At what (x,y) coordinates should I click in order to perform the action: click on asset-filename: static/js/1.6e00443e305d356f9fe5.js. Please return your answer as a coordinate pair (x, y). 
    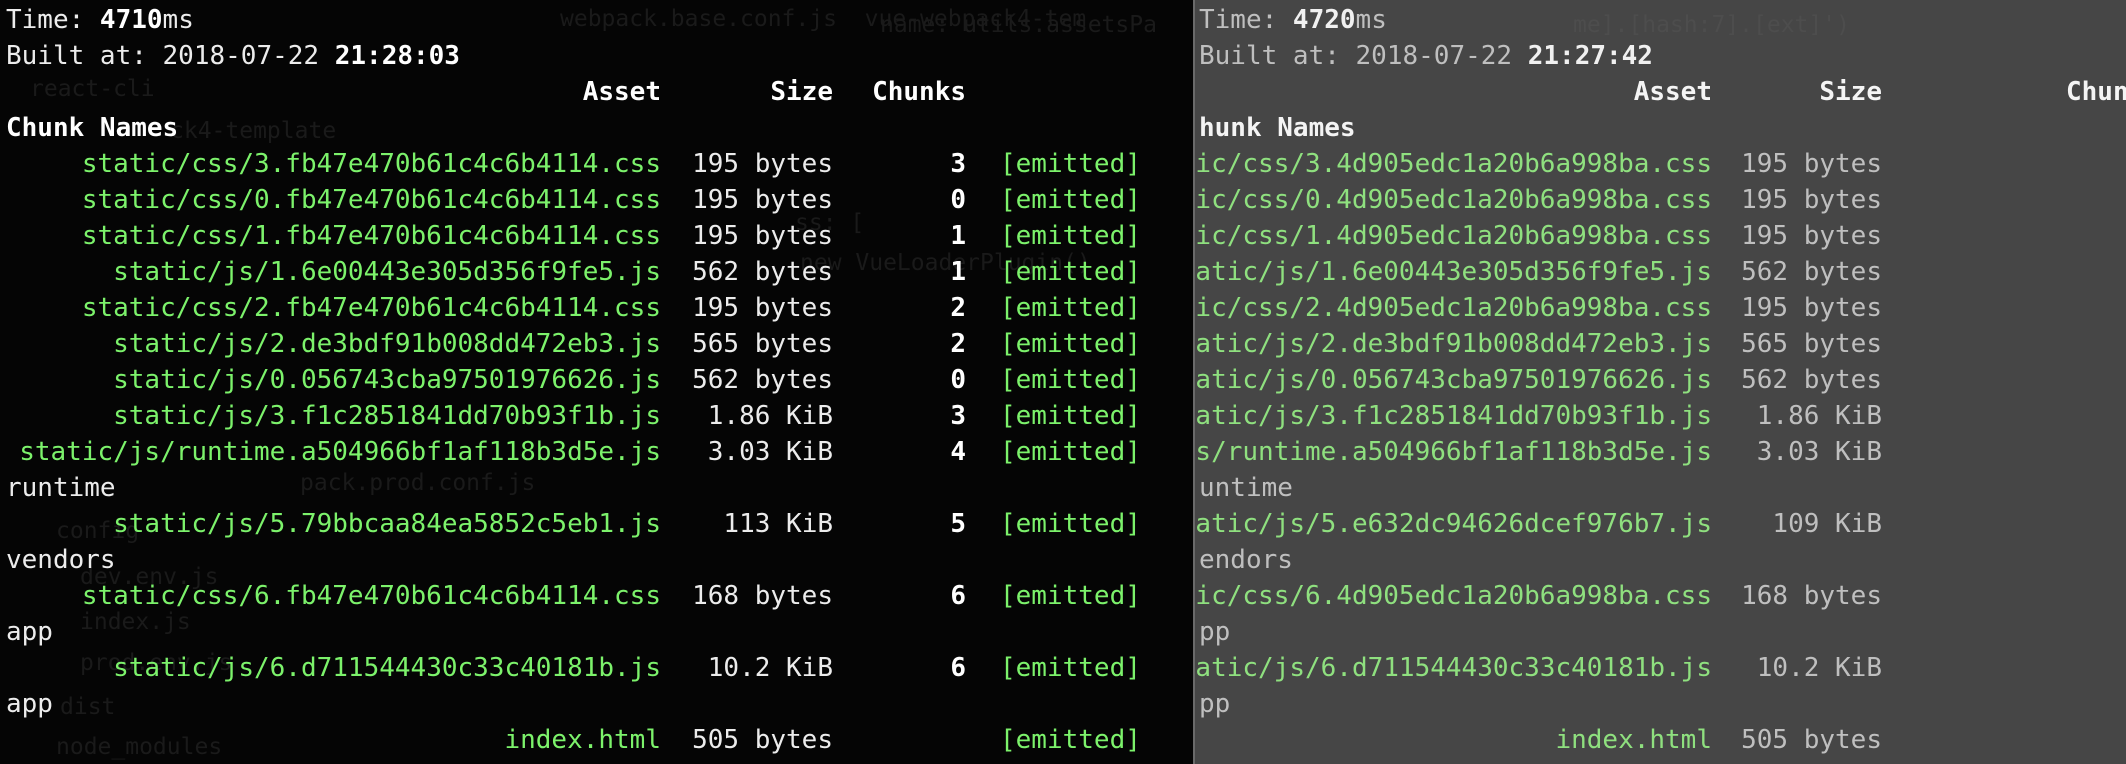
    Looking at the image, I should click on (387, 272).